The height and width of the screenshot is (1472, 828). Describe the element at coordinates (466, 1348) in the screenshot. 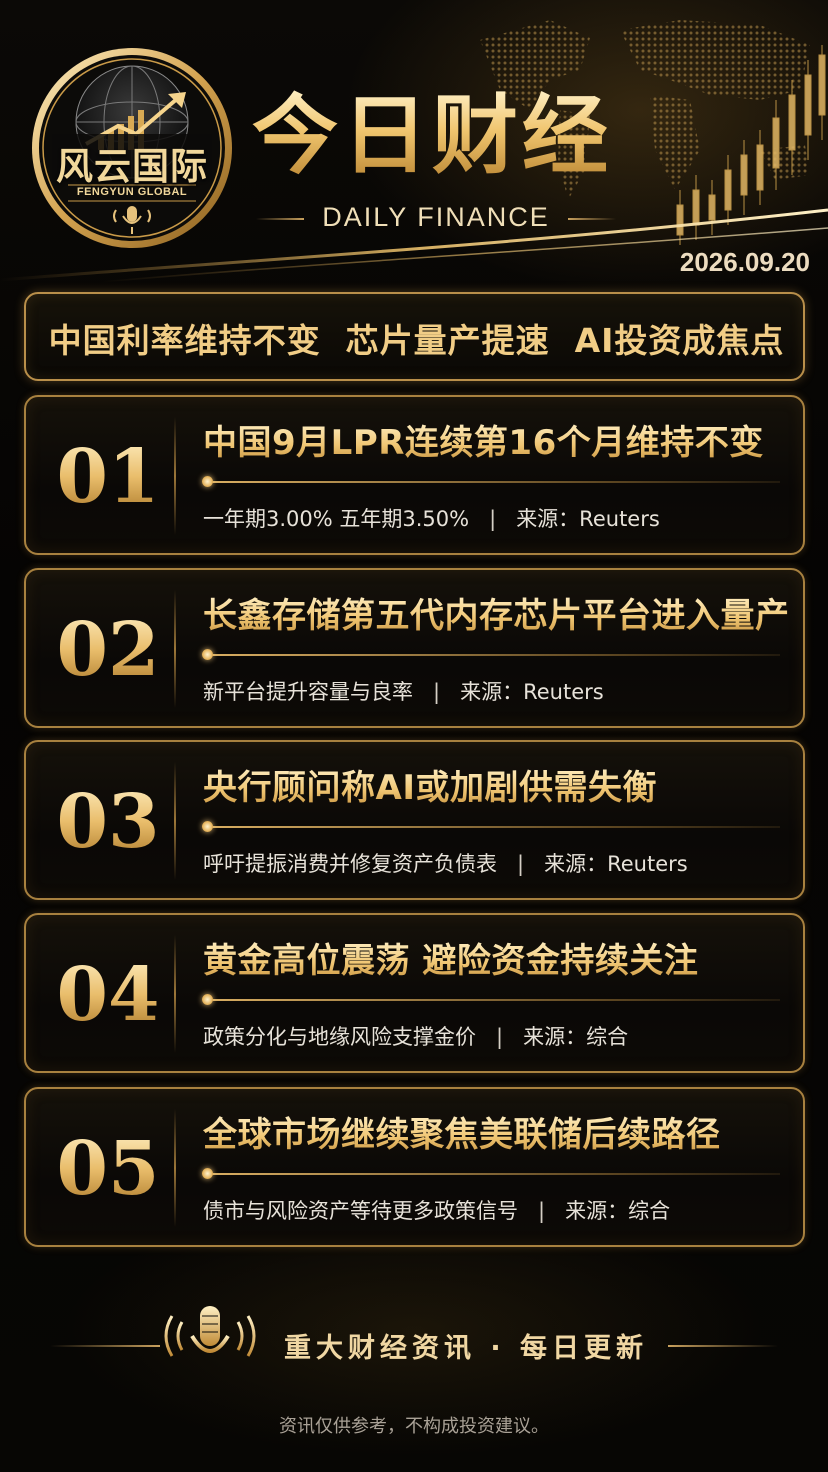

I see `footer-tagline: 重大财经资讯 · 每日更新` at that location.